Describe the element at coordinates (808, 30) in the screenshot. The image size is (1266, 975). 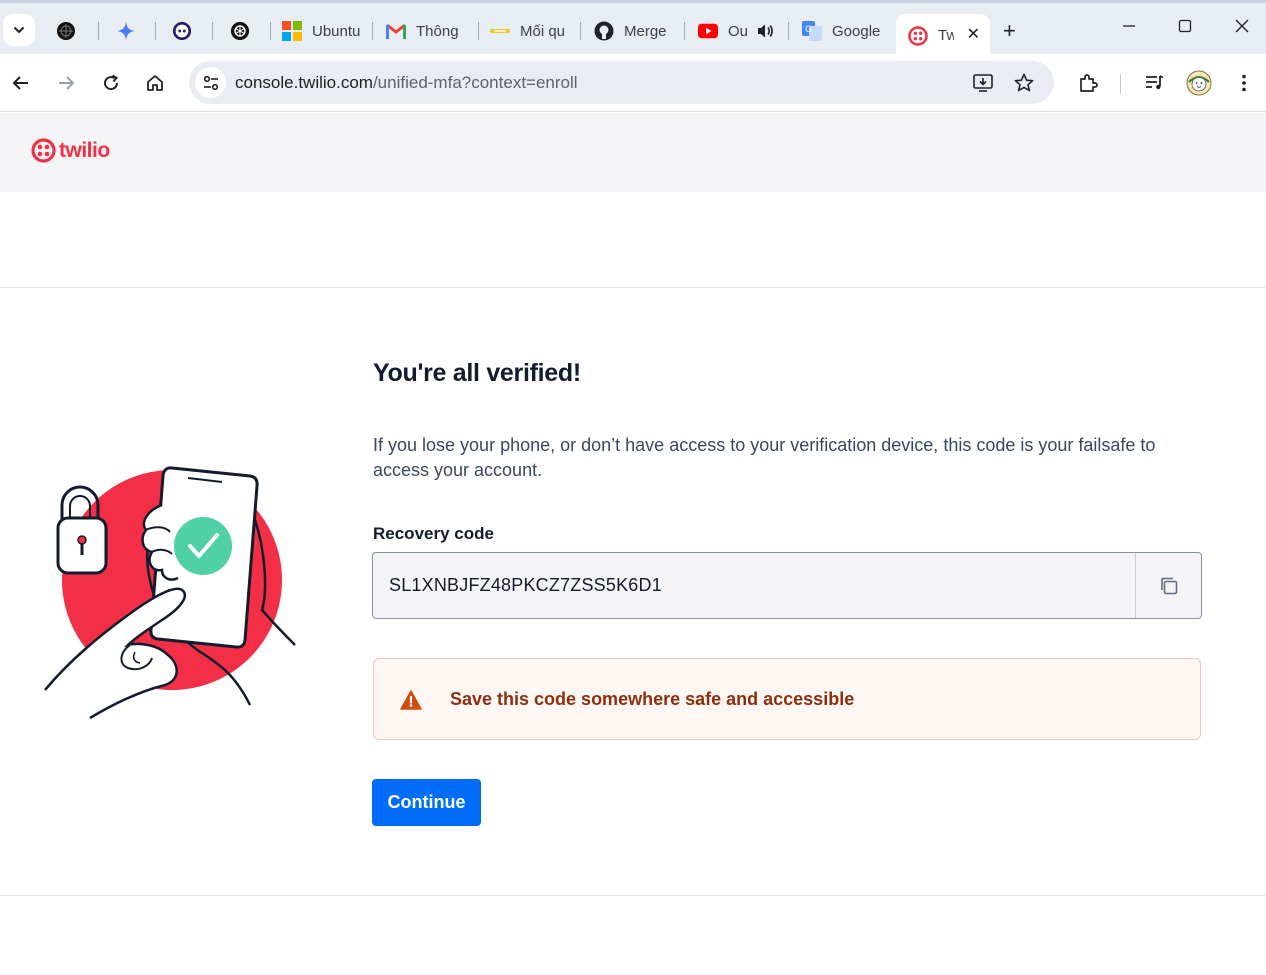
I see `svg-text: G` at that location.